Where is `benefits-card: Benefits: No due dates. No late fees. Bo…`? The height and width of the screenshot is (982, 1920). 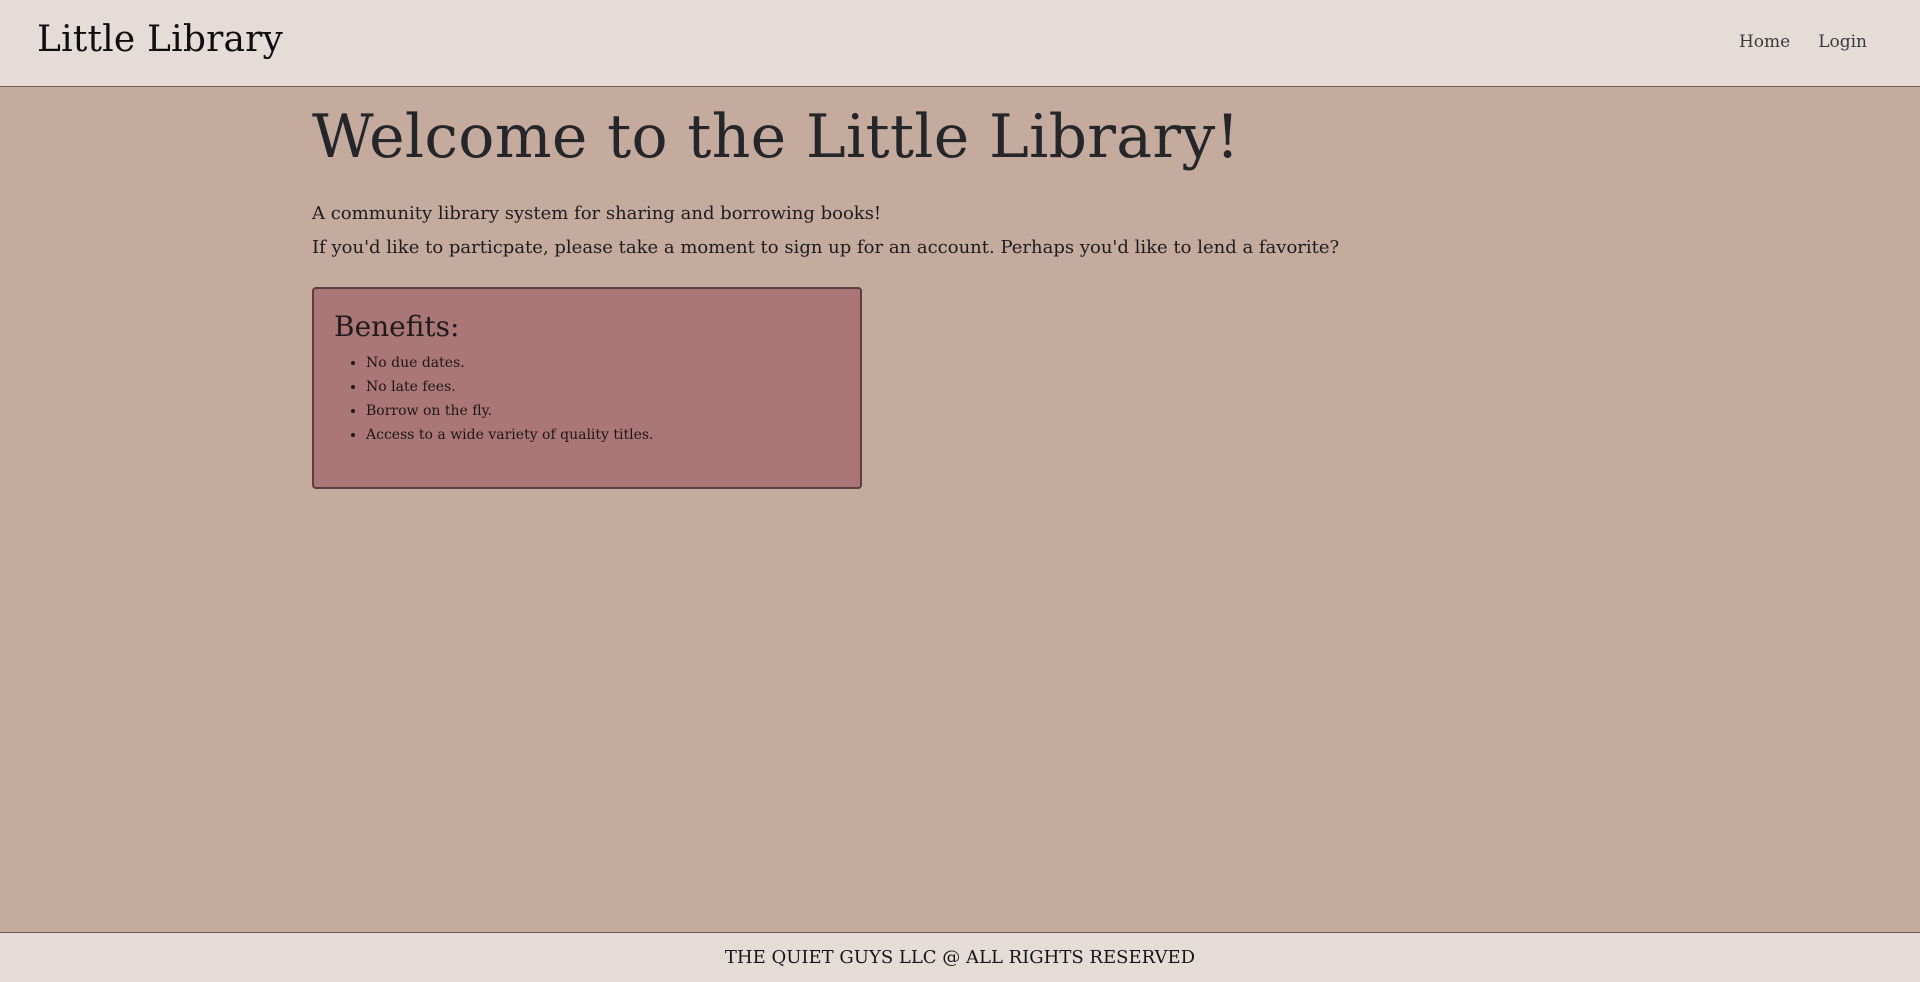 benefits-card: Benefits: No due dates. No late fees. Bo… is located at coordinates (587, 388).